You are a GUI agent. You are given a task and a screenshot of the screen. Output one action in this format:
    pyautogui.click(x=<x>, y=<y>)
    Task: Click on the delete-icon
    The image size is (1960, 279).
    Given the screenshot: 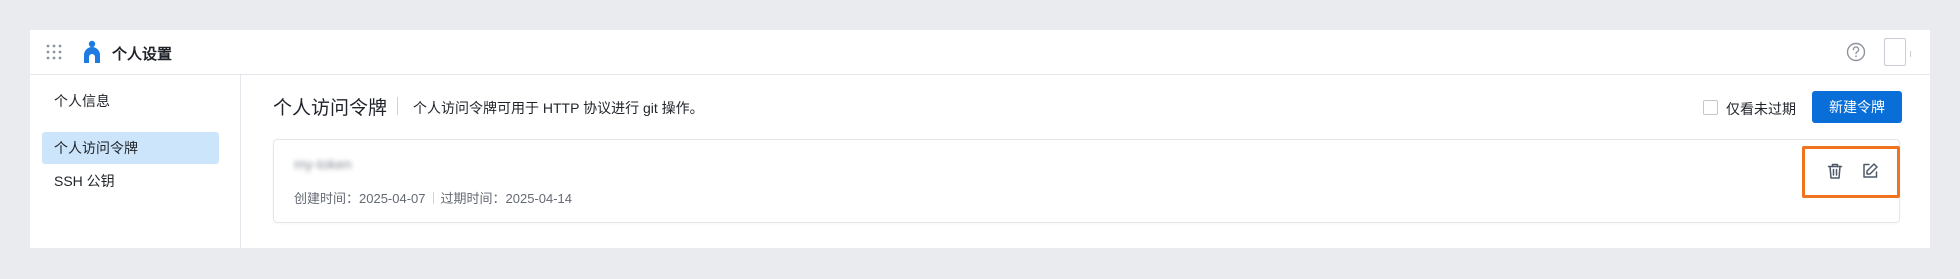 What is the action you would take?
    pyautogui.click(x=1835, y=171)
    